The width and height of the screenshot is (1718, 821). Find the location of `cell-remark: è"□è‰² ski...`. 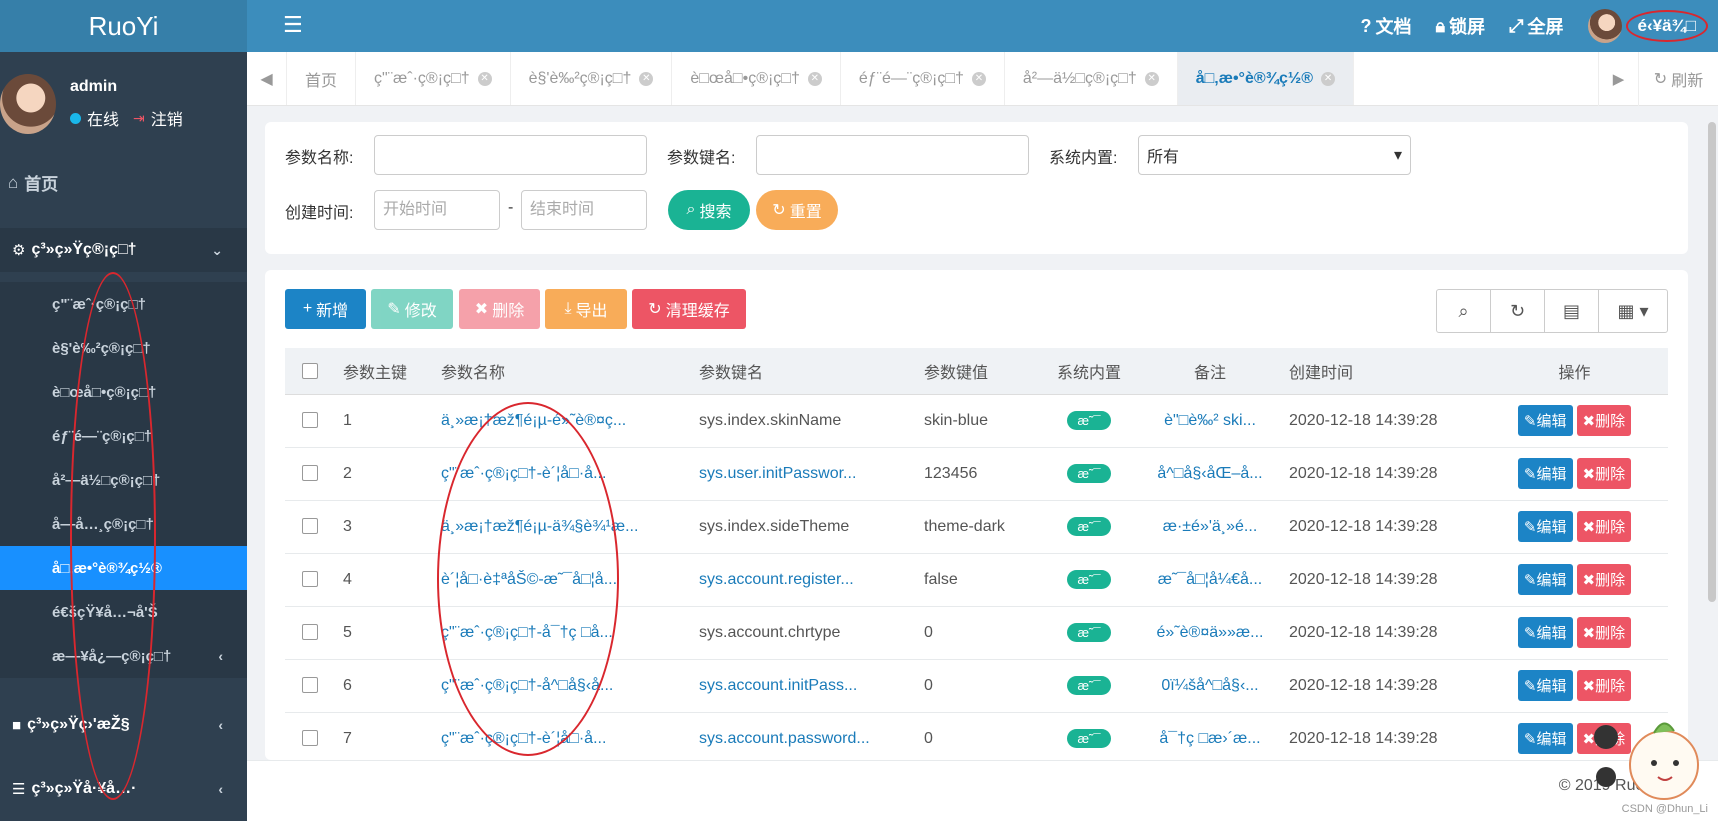

cell-remark: è"□è‰² ski... is located at coordinates (1210, 421).